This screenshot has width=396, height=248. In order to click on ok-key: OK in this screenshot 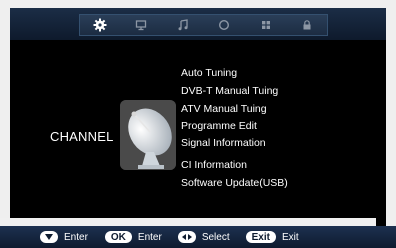, I will do `click(118, 237)`.